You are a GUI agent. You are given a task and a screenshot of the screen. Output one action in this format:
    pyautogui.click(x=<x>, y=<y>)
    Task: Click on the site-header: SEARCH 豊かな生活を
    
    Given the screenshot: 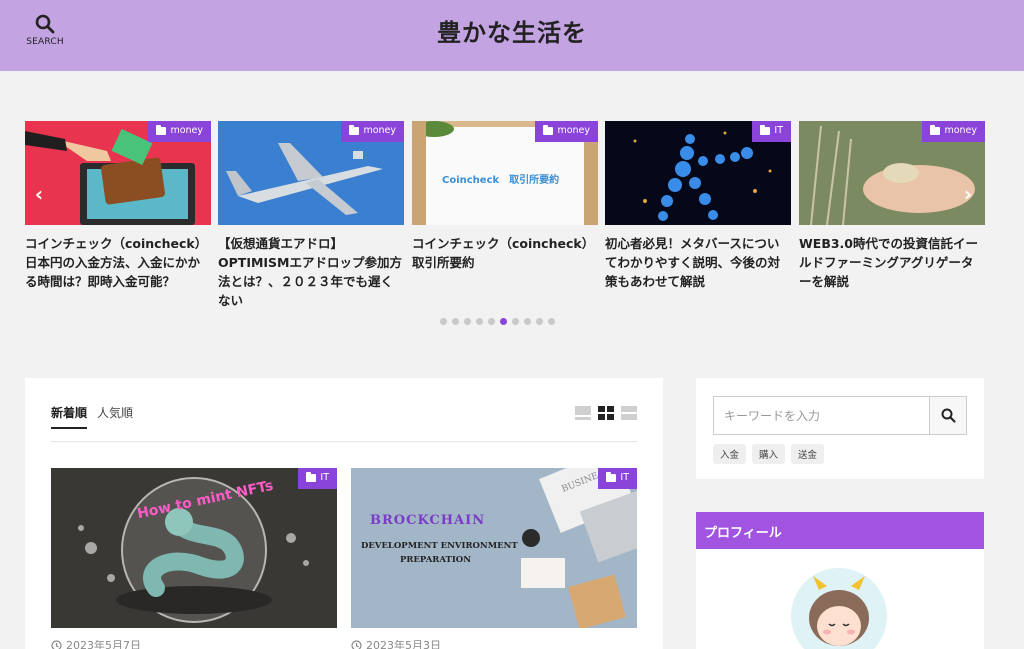 What is the action you would take?
    pyautogui.click(x=512, y=35)
    